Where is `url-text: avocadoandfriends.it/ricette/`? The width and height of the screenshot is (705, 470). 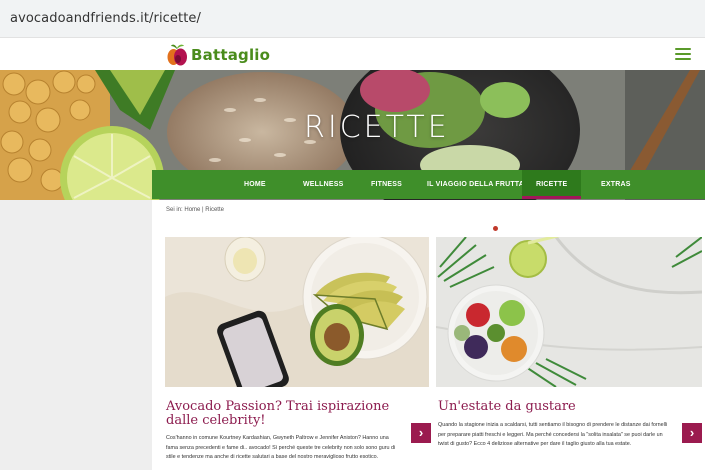 url-text: avocadoandfriends.it/ricette/ is located at coordinates (105, 18).